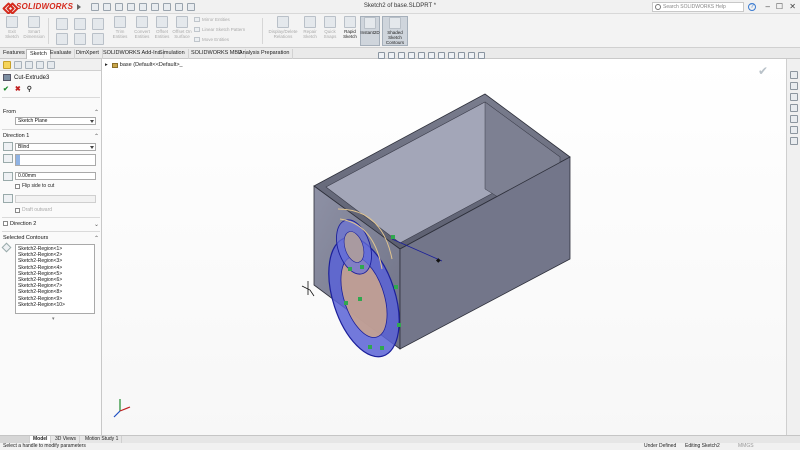  Describe the element at coordinates (88, 54) in the screenshot. I see `tab-dimxpert: DimXpert` at that location.